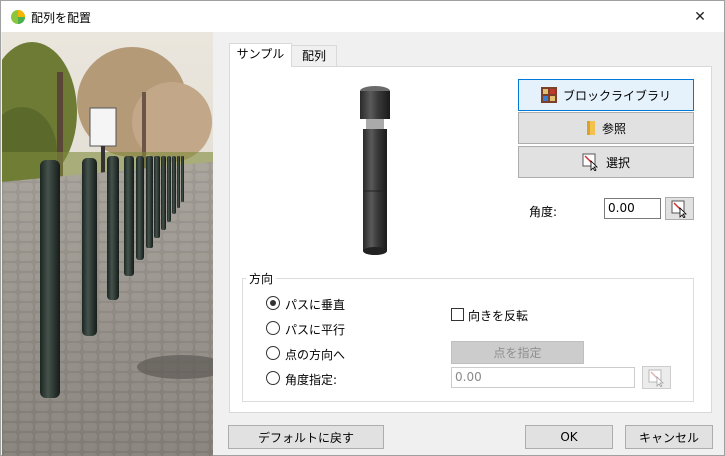 The width and height of the screenshot is (725, 456). I want to click on block-library-button: ブロックライブラリ, so click(606, 95).